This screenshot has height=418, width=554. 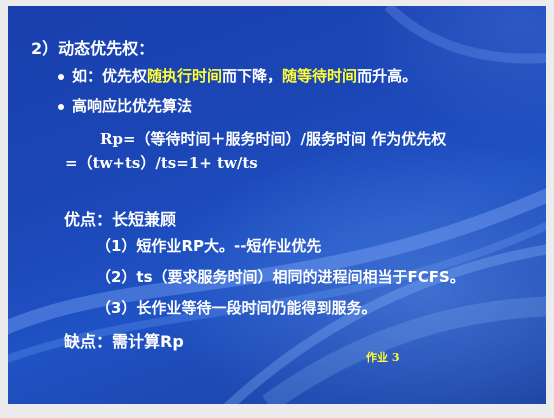 I want to click on advantage-item-3: （3）长作业等待一段时间仍能得到服务。, so click(x=236, y=308).